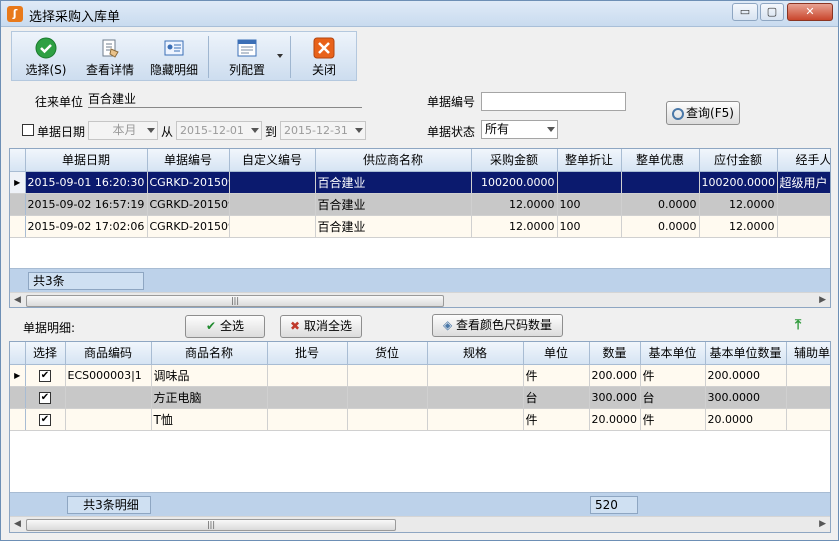  I want to click on close-window-button: ✕, so click(810, 12).